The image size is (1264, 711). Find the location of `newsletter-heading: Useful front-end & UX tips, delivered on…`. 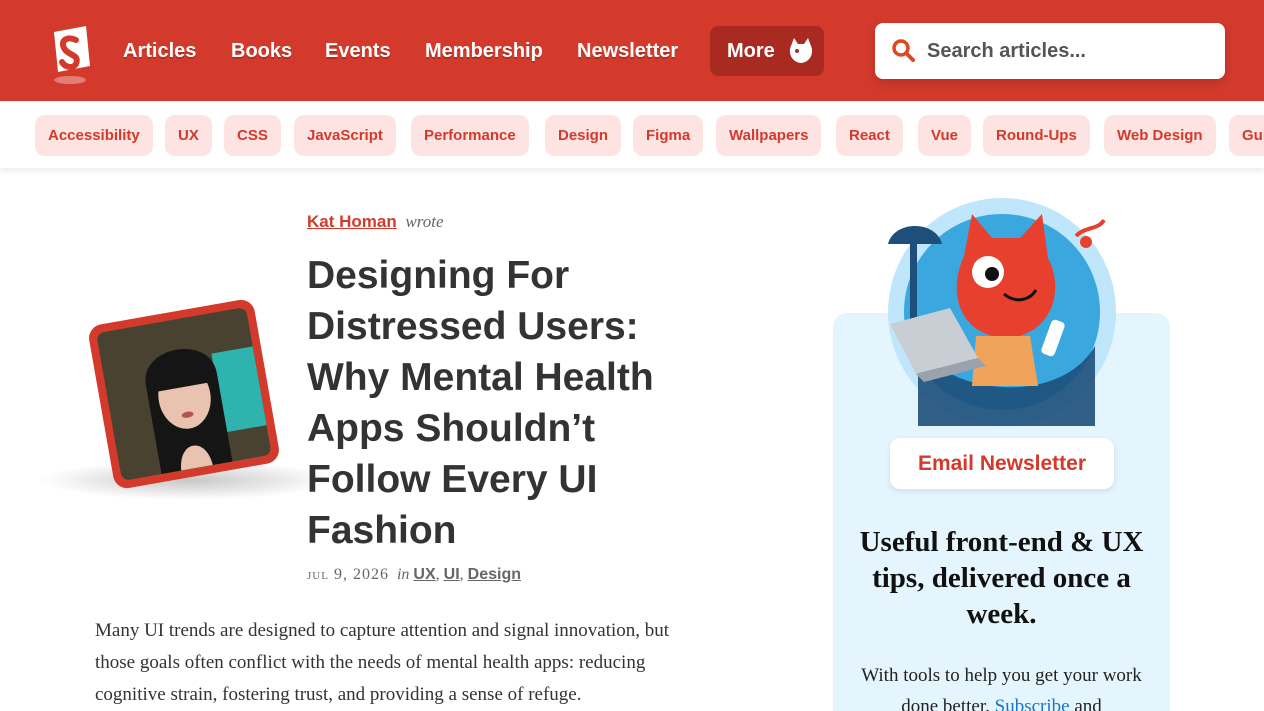

newsletter-heading: Useful front-end & UX tips, delivered on… is located at coordinates (1001, 578).